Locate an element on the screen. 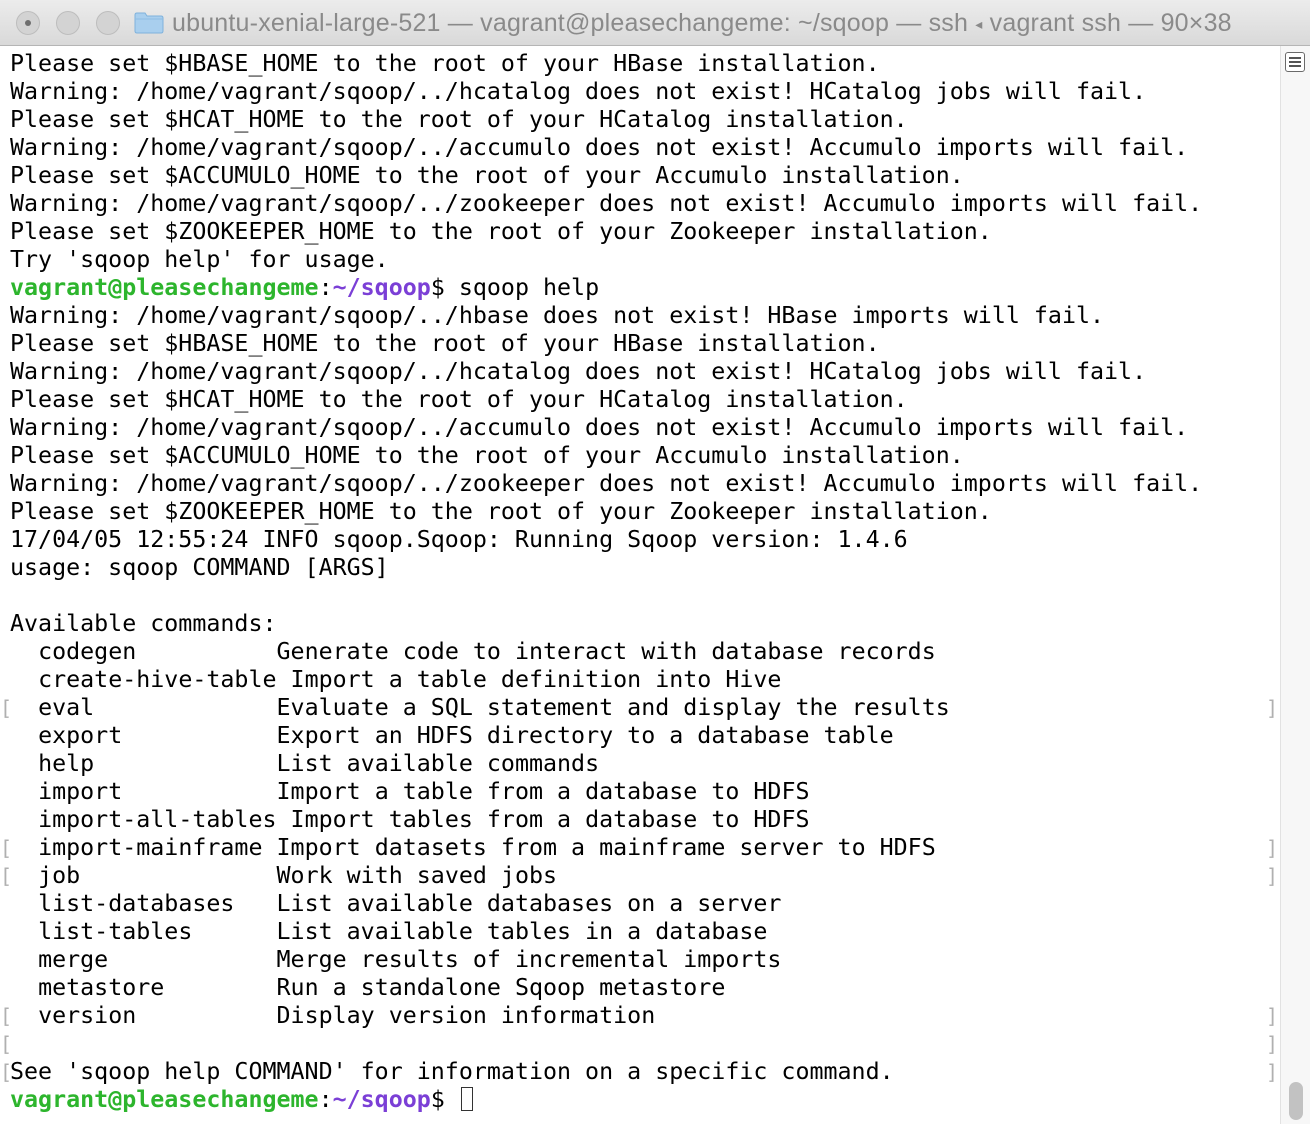 The image size is (1310, 1124). command-description: Display version information is located at coordinates (466, 1015).